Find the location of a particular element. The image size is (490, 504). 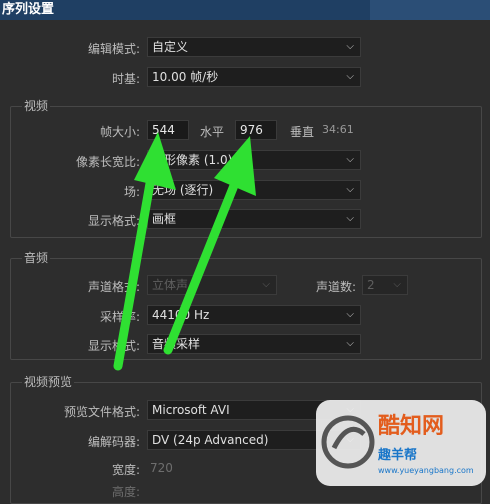

pixel-aspect-label: 像素长宽比: is located at coordinates (107, 162).